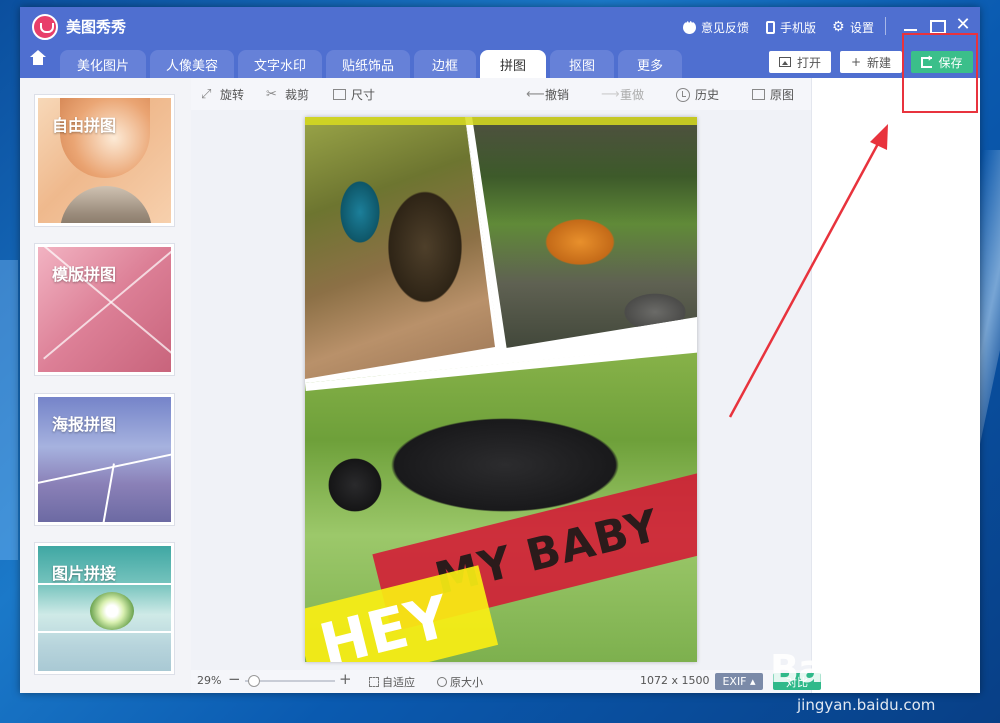  I want to click on baidu-watermark: Baidu经验 jingyan.baidu.com, so click(880, 664).